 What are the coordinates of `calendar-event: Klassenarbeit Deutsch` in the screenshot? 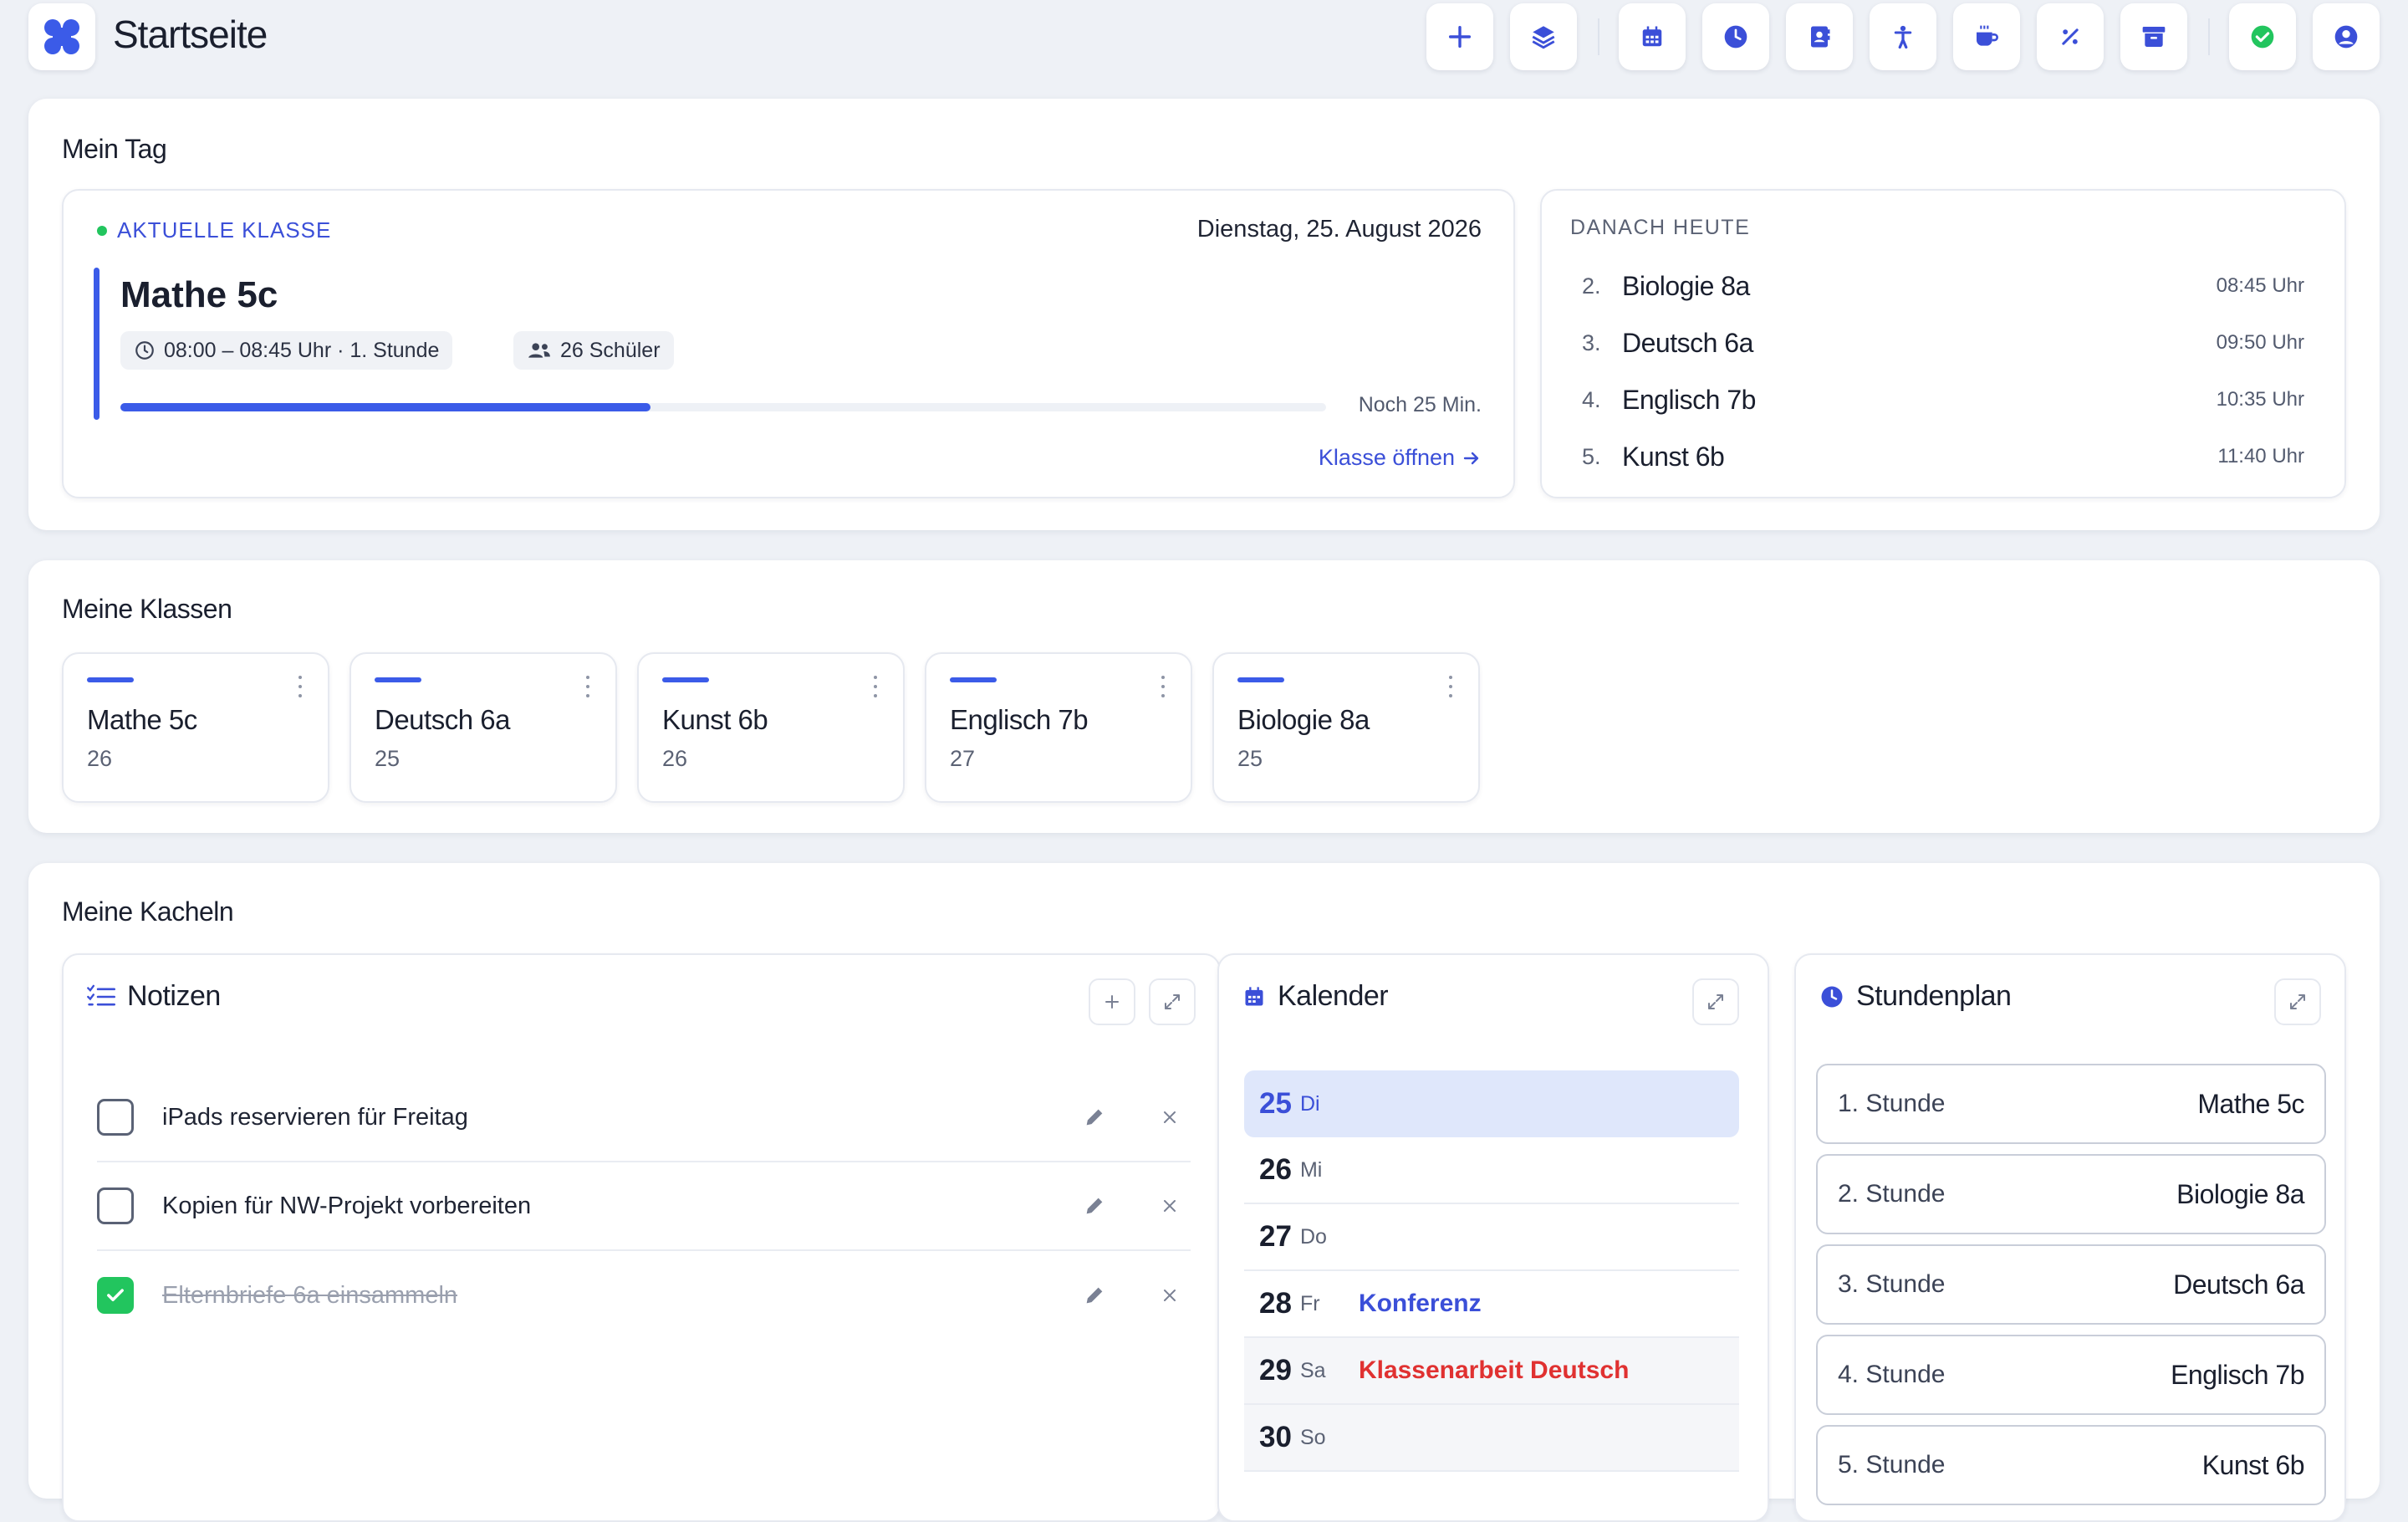 It's located at (1494, 1371).